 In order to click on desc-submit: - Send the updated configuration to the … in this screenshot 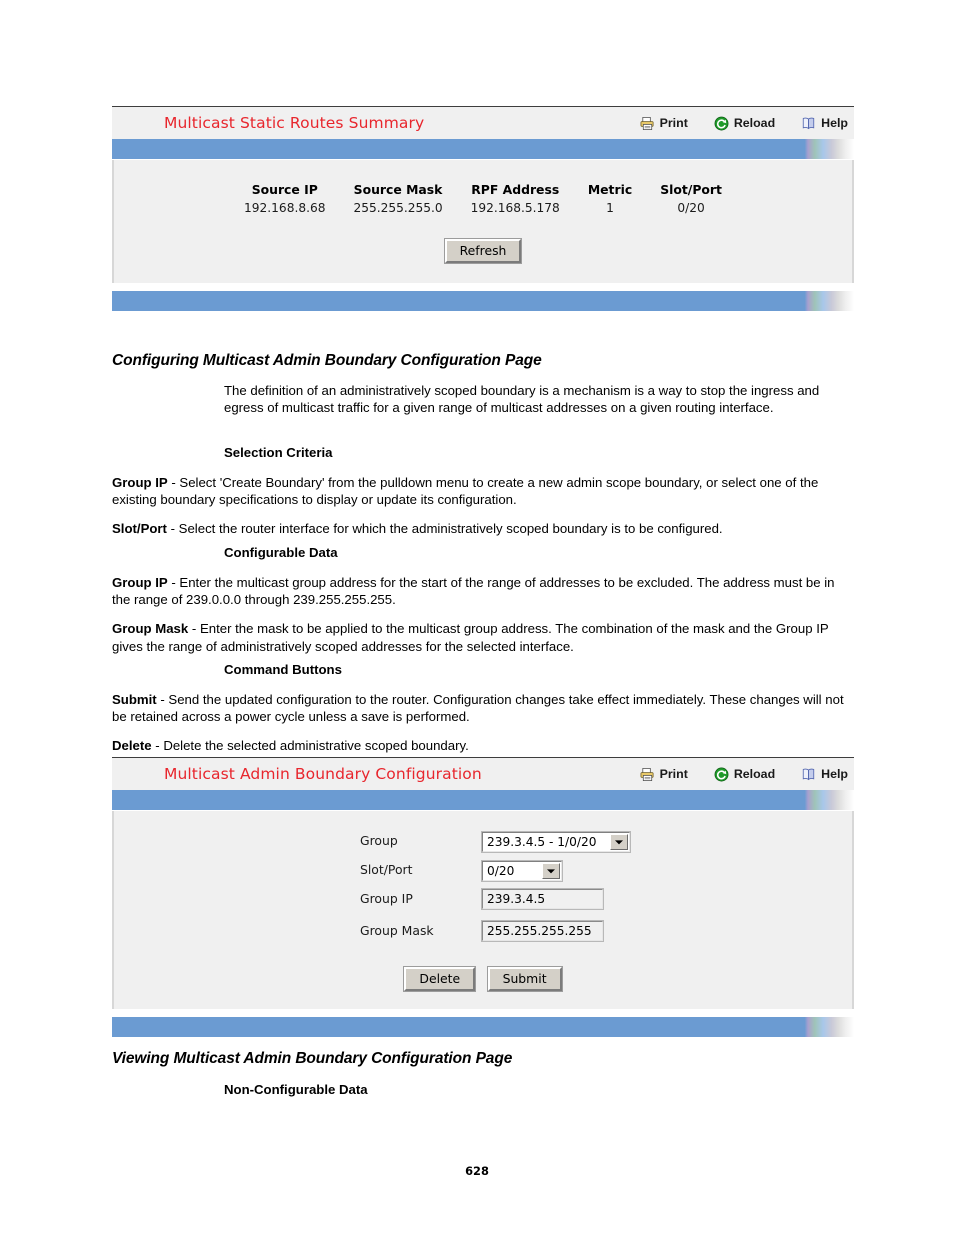, I will do `click(478, 708)`.